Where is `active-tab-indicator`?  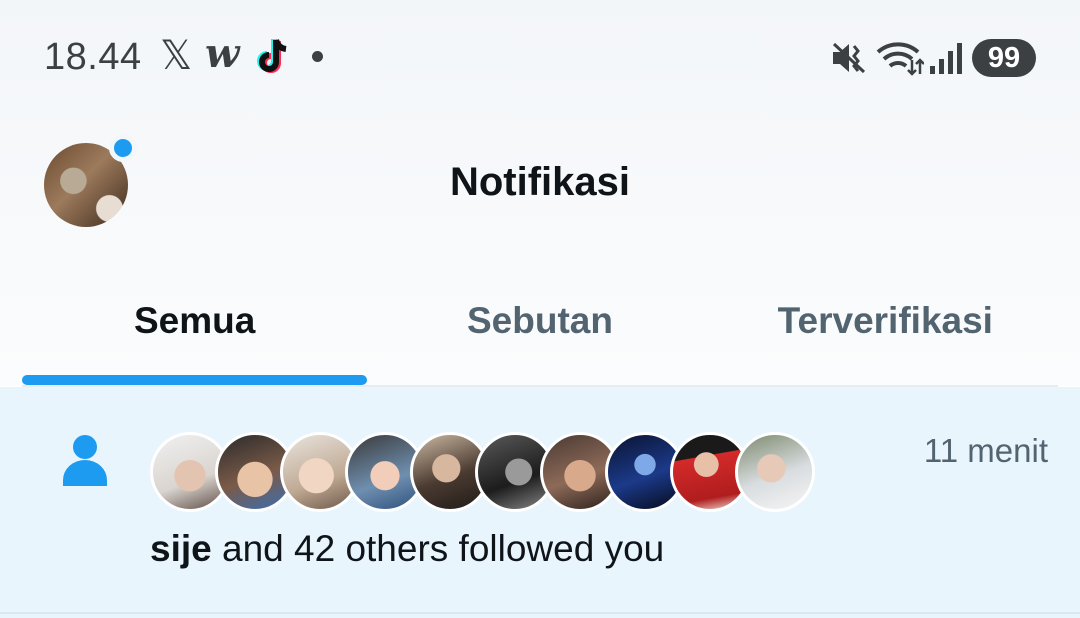
active-tab-indicator is located at coordinates (194, 380).